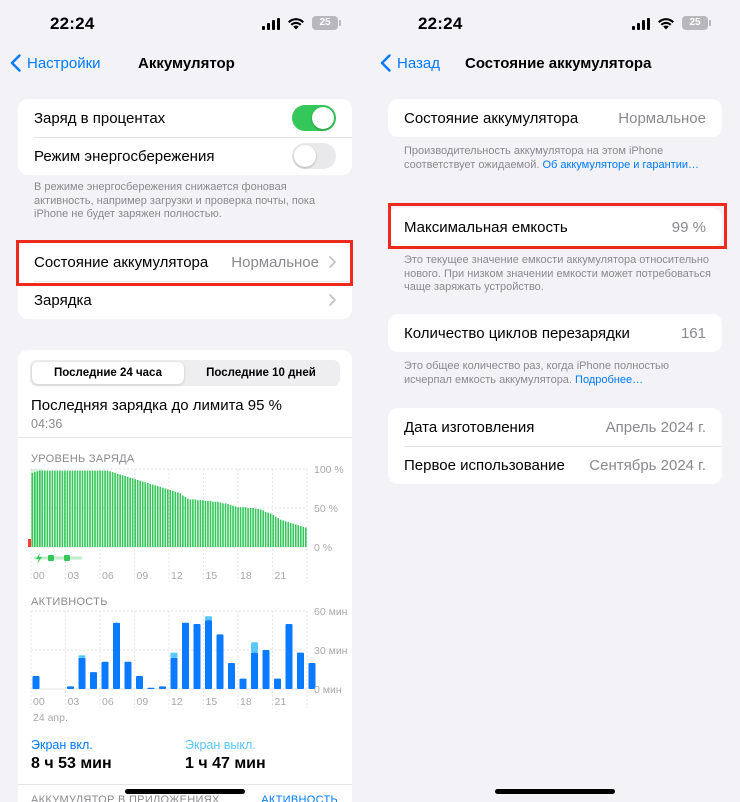  What do you see at coordinates (555, 427) in the screenshot?
I see `manufacture-row: Дата изготовления Апрель 2024 г.` at bounding box center [555, 427].